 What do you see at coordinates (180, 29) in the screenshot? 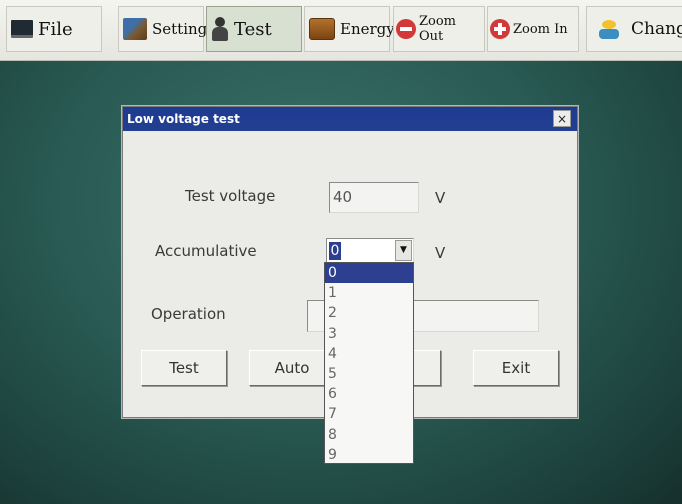
I see `setting-label: Setting` at bounding box center [180, 29].